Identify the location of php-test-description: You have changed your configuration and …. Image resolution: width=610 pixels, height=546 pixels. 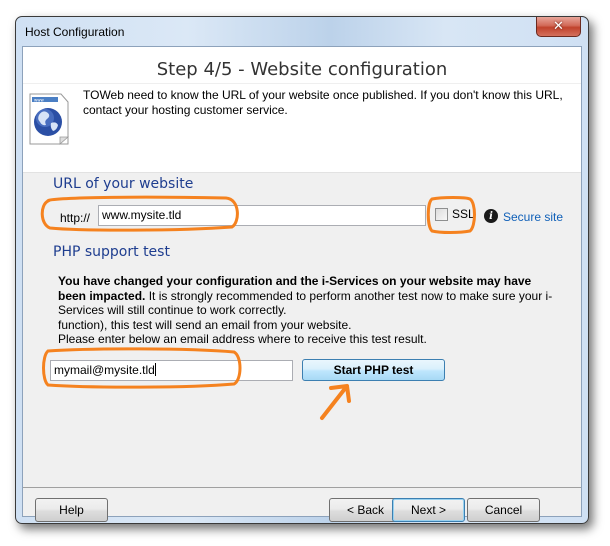
(308, 310).